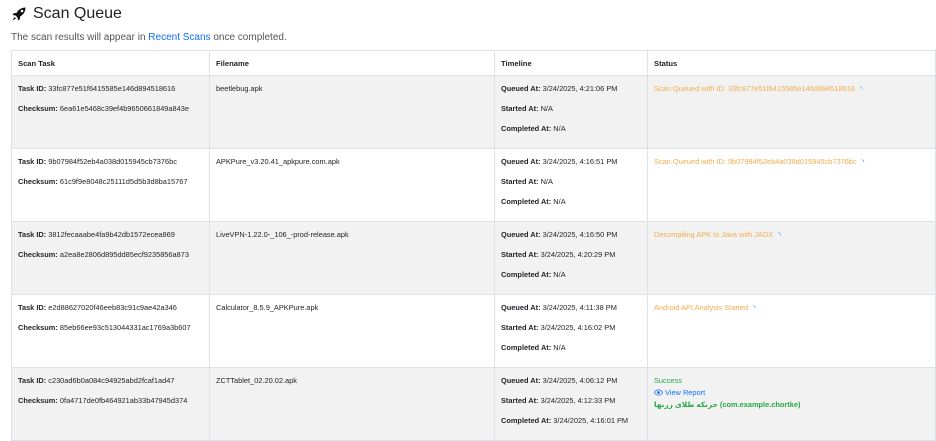  I want to click on checksum-value: a2ea8e2806d895dd85ecf9235856a873, so click(124, 254).